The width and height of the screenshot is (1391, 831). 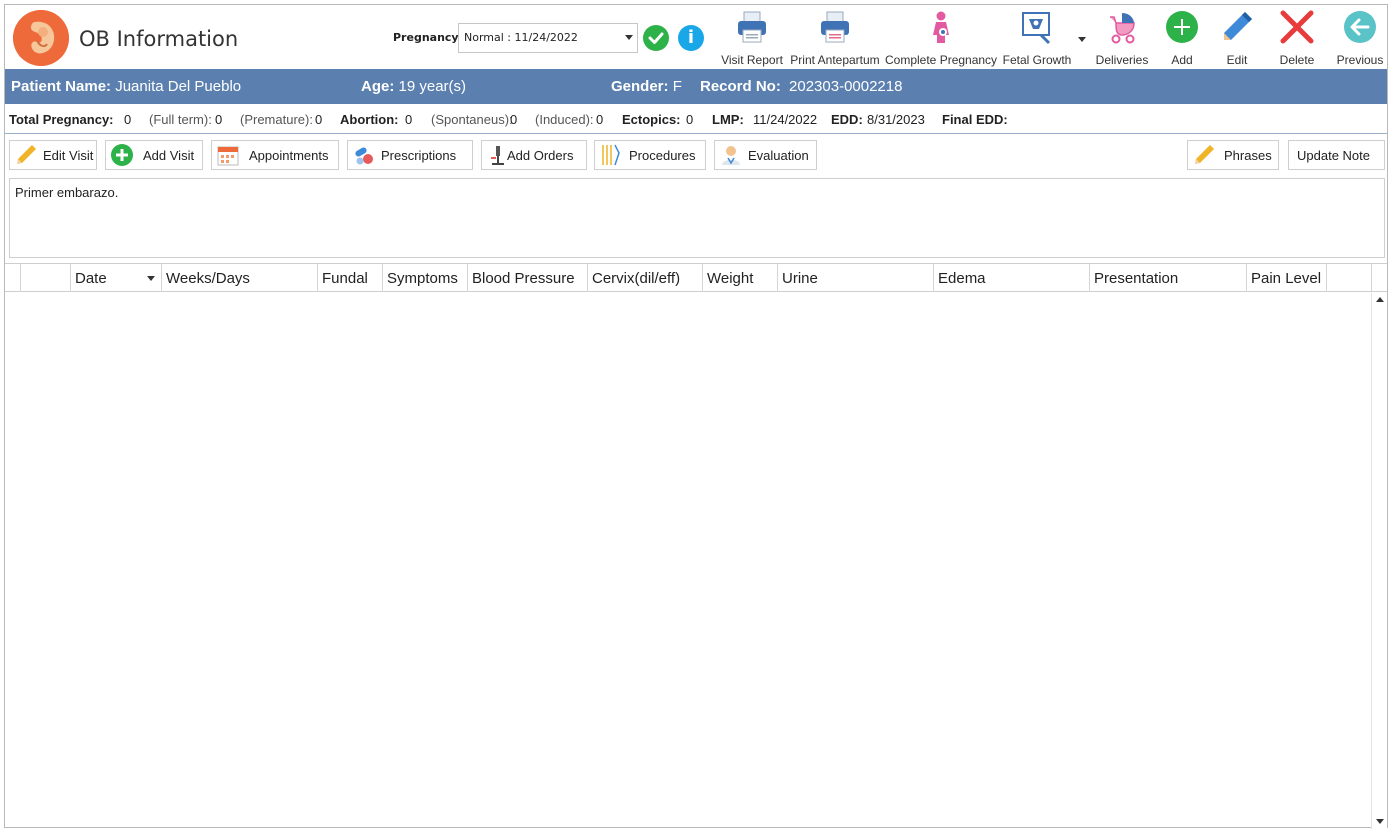 I want to click on column-header-date-label: Date, so click(x=91, y=278).